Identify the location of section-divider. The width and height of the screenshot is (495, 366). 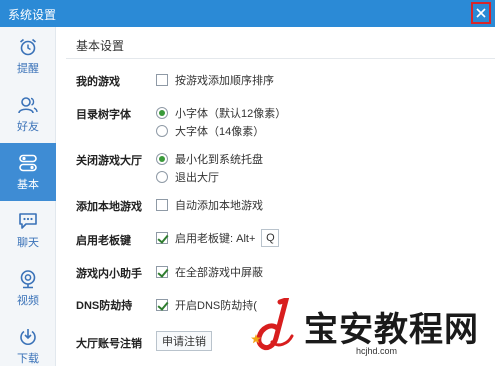
(280, 58).